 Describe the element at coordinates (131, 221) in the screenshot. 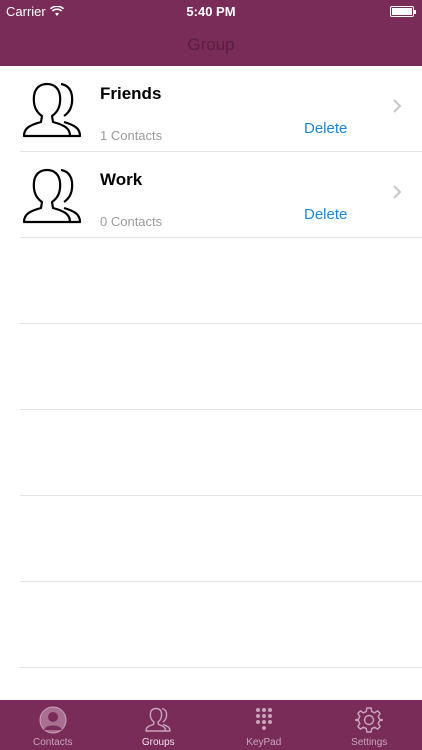

I see `group-contact-count: 0 Contacts` at that location.